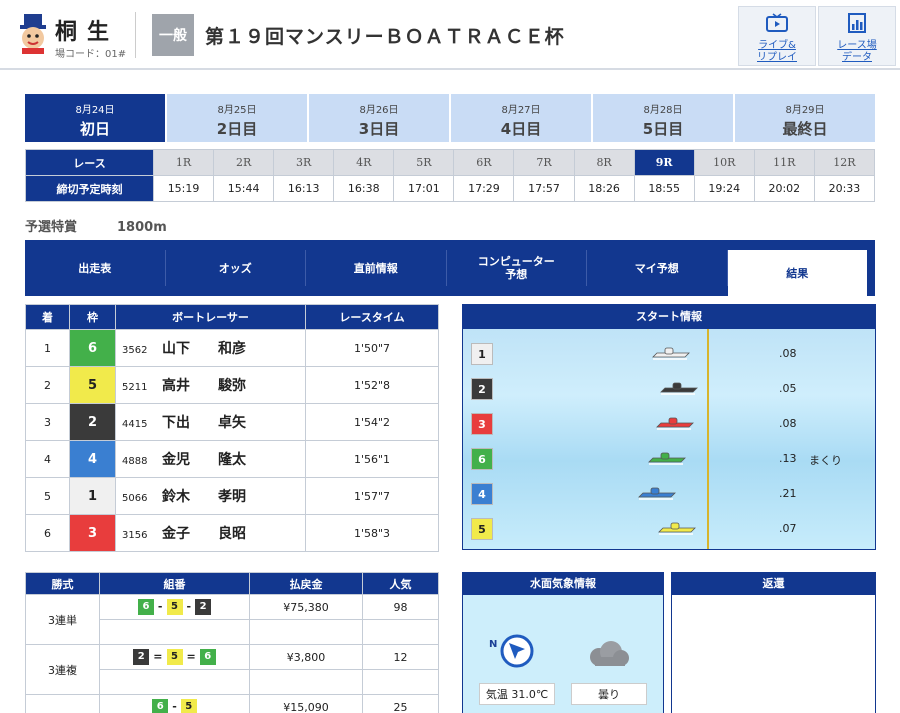 The width and height of the screenshot is (900, 713). I want to click on venue-data-button: レース場 データ, so click(857, 36).